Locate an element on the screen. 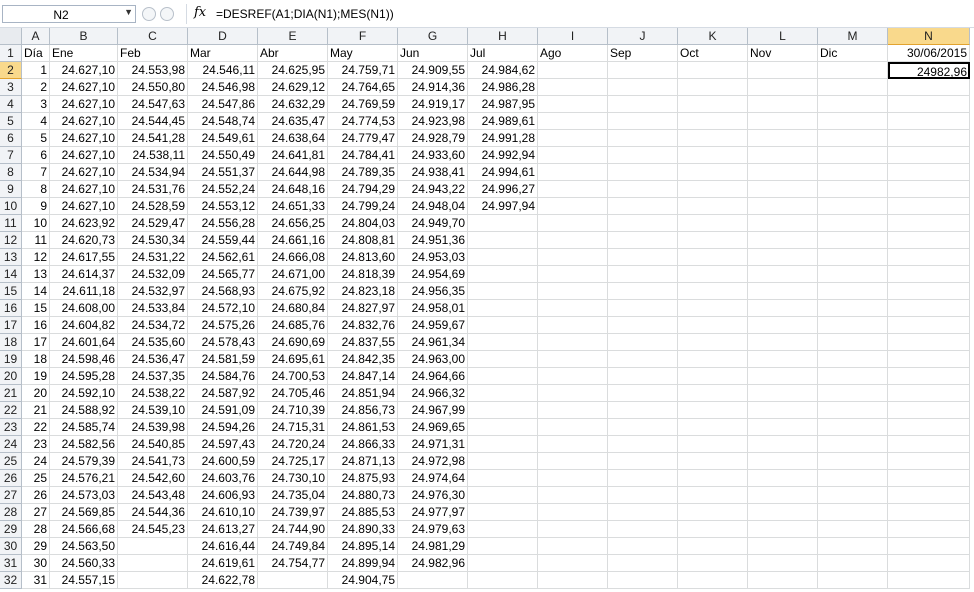 This screenshot has height=592, width=974. cell-g19: 24.963,00 is located at coordinates (433, 359).